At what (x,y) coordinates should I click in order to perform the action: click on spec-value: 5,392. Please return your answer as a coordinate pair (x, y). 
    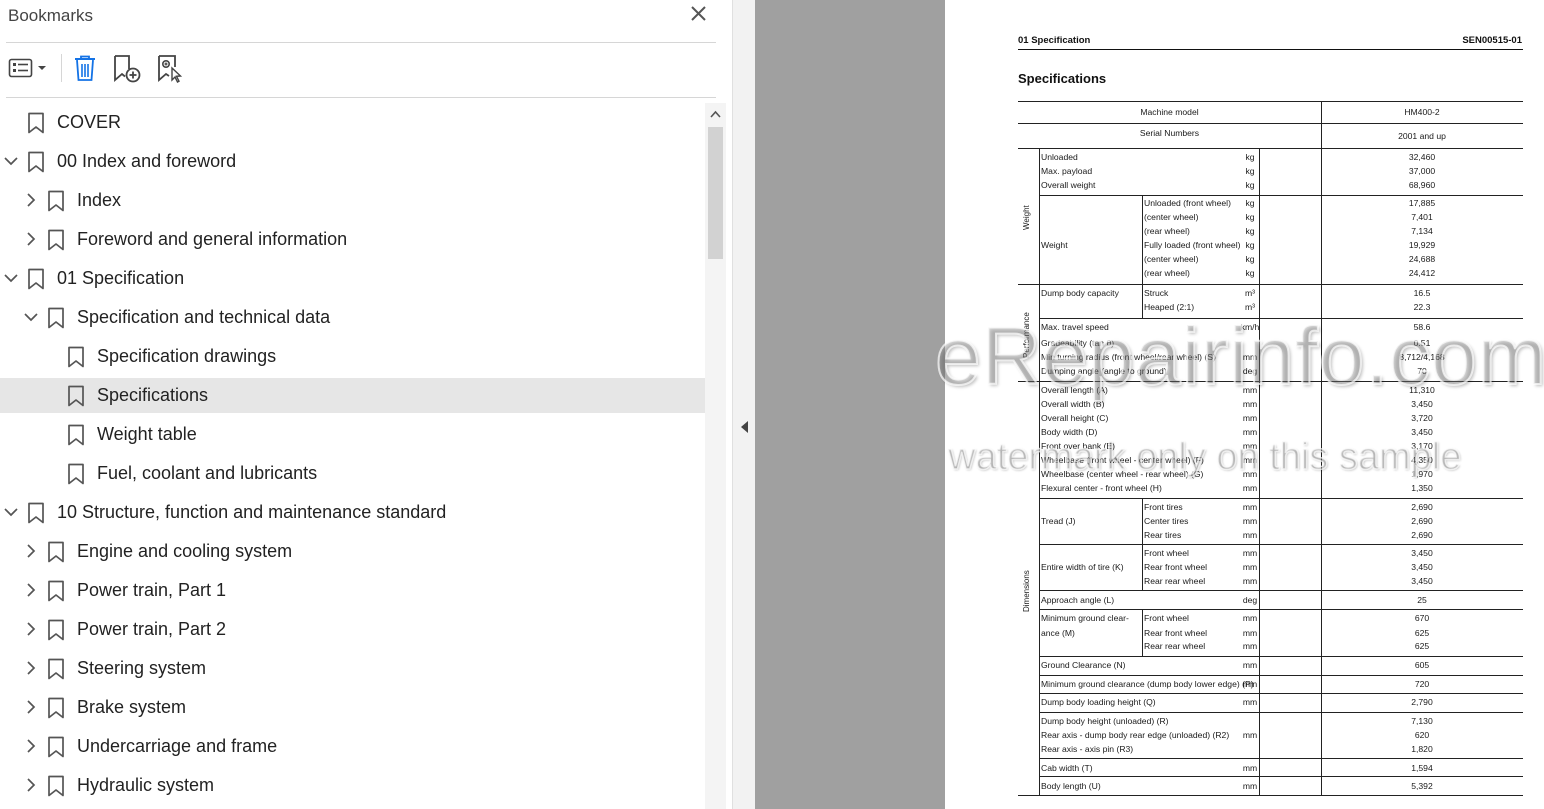
    Looking at the image, I should click on (1422, 786).